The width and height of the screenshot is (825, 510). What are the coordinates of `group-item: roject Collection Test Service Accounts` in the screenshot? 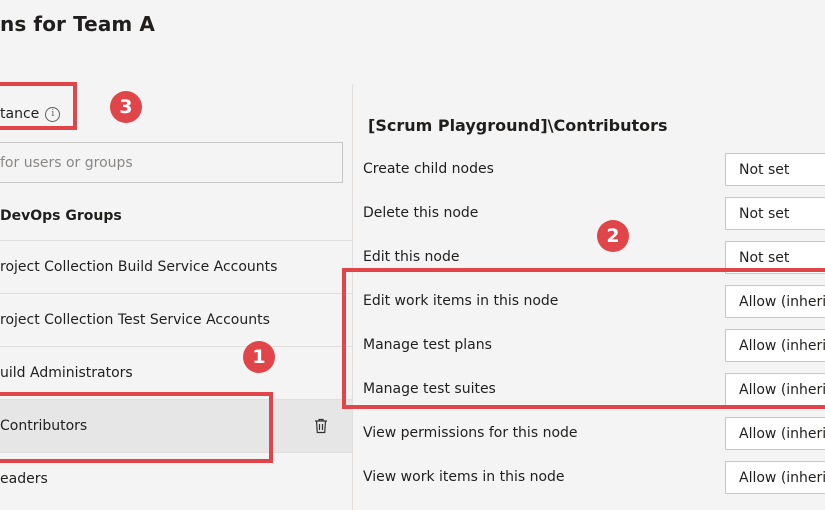 It's located at (176, 319).